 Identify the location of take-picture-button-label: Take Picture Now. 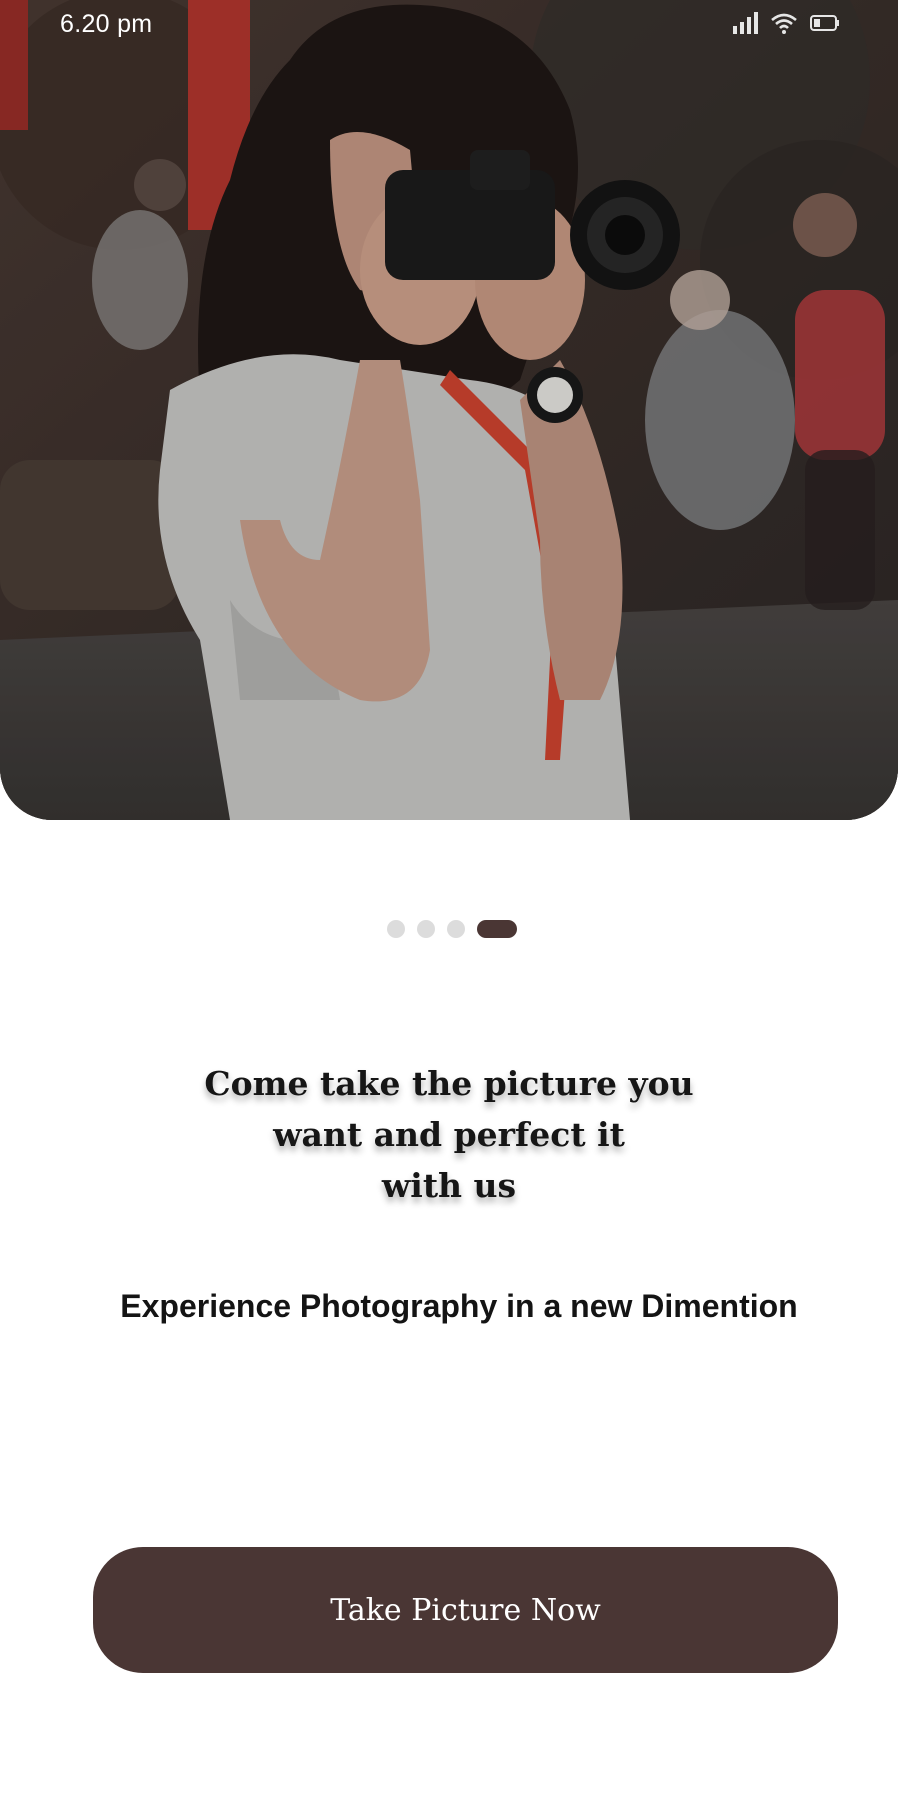
(465, 1610).